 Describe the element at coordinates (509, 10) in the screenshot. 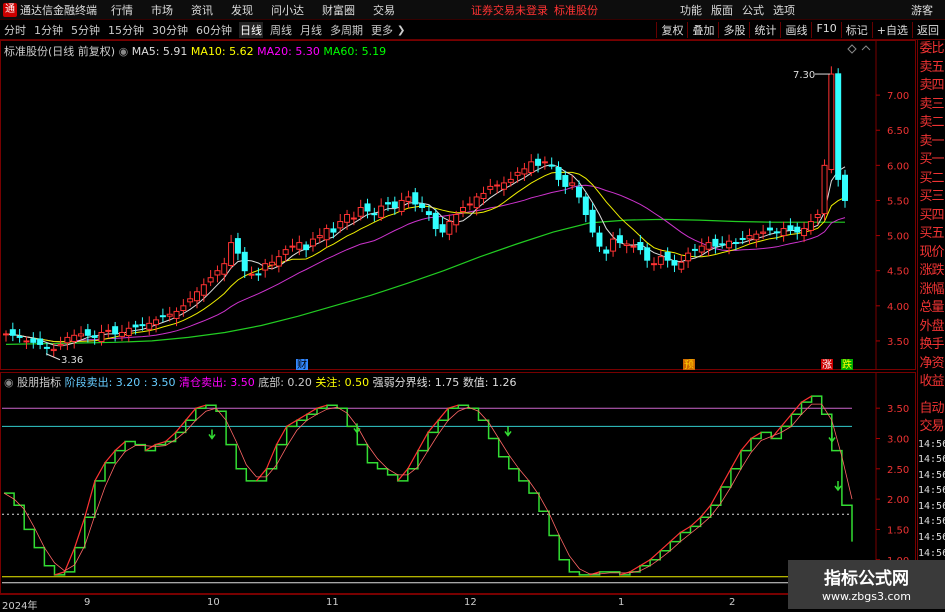

I see `login-notice: 证券交易未登录` at that location.